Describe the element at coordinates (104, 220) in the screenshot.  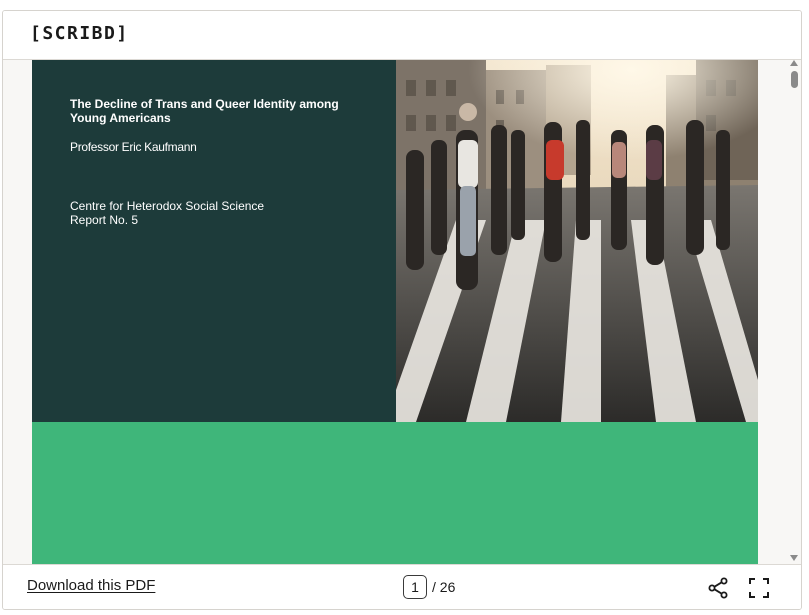
I see `report-number: Report No. 5` at that location.